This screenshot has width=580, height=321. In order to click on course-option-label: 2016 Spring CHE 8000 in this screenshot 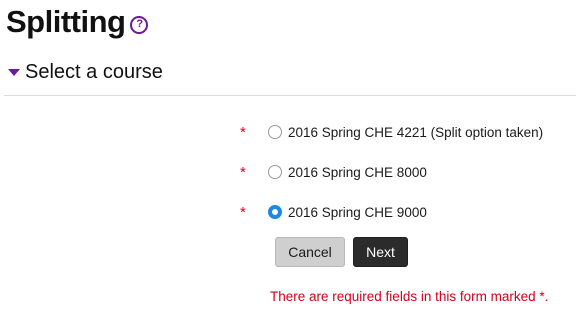, I will do `click(357, 172)`.